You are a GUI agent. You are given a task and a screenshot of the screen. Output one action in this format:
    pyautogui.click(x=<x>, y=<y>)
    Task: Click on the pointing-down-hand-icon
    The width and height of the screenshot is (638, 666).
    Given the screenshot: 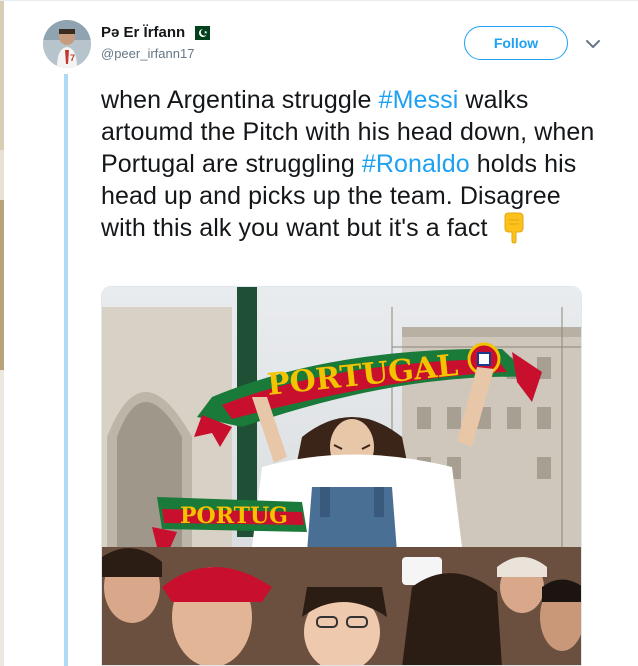 What is the action you would take?
    pyautogui.click(x=514, y=228)
    